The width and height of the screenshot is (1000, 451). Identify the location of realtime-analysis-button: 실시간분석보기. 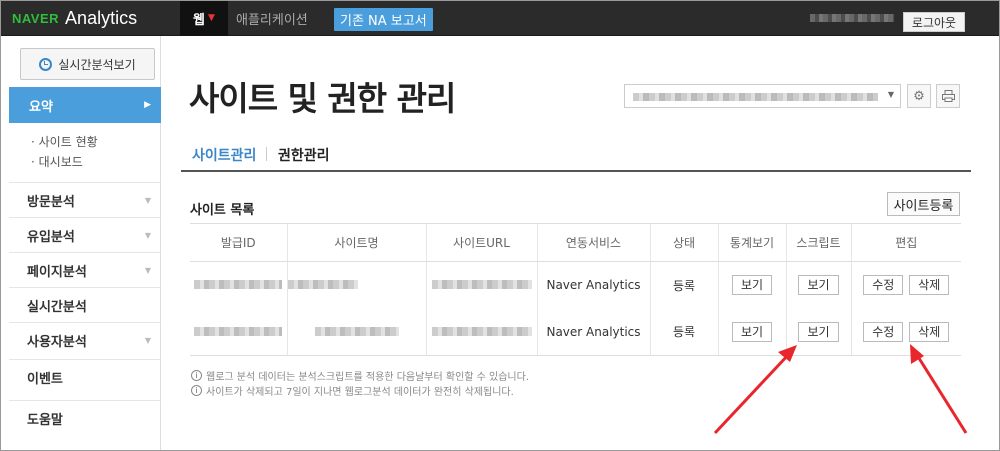
(87, 64).